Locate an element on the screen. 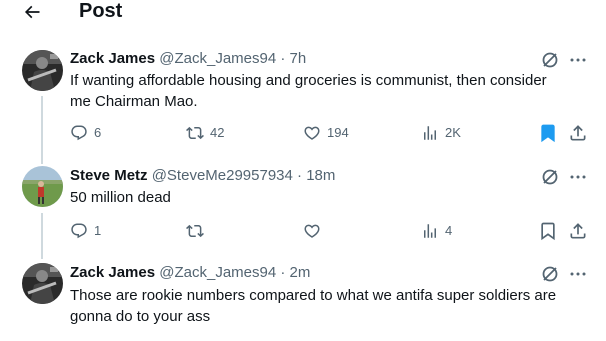  post-meta: Zack James @Zack_James94 · 2m is located at coordinates (190, 273).